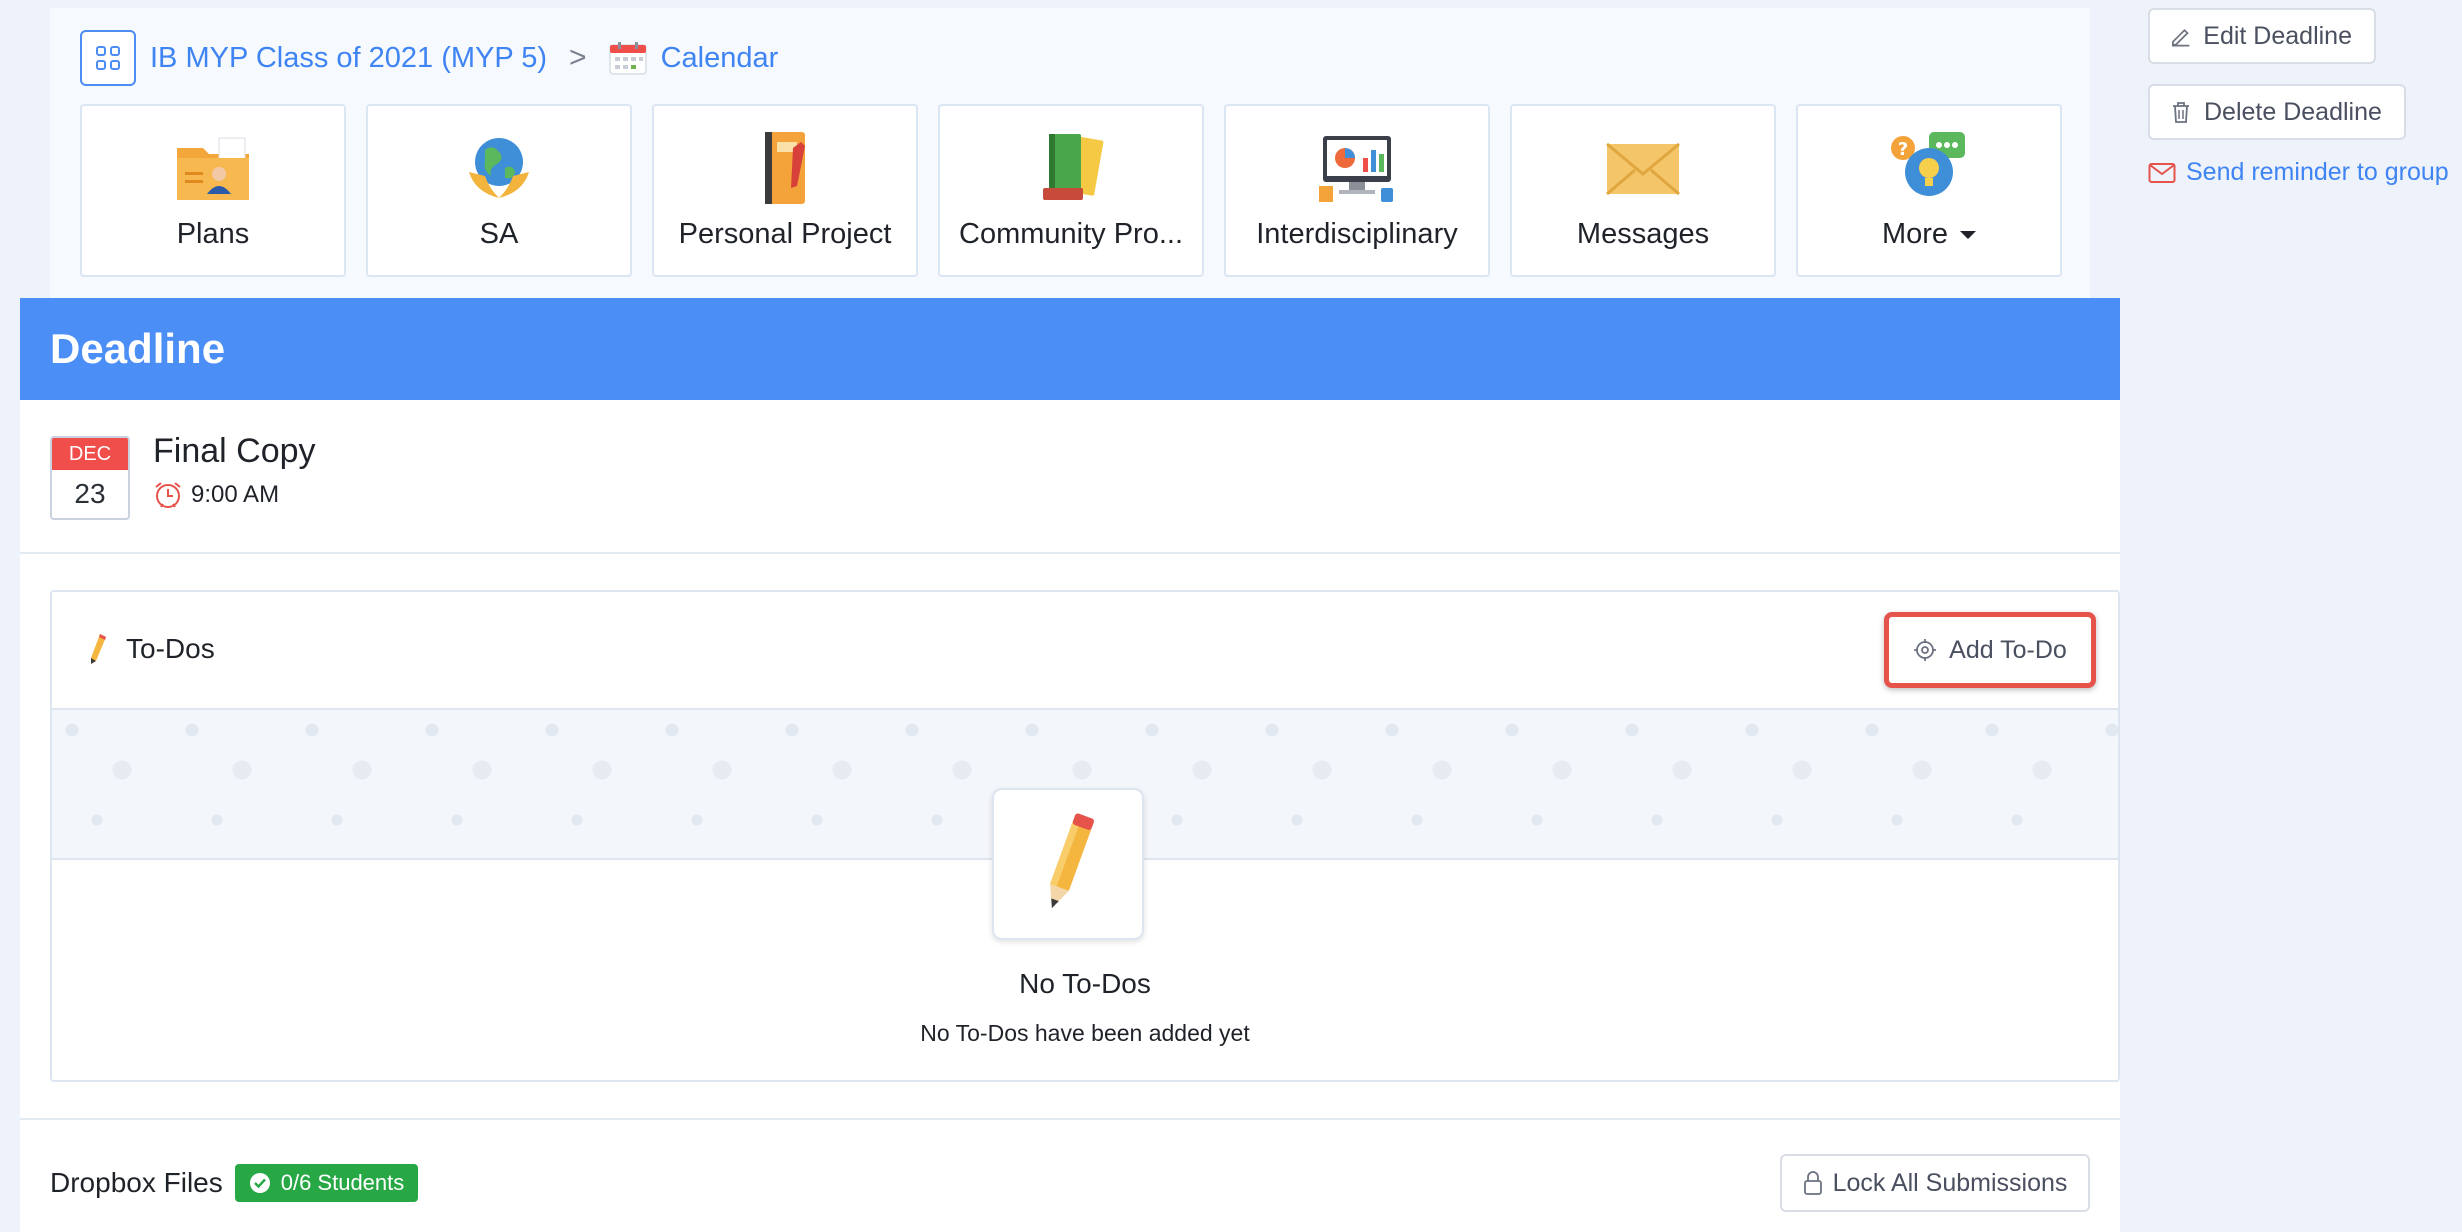 This screenshot has width=2462, height=1232. Describe the element at coordinates (348, 58) in the screenshot. I see `breadcrumb-class-link: IB MYP Class of 2021 (MYP 5)` at that location.